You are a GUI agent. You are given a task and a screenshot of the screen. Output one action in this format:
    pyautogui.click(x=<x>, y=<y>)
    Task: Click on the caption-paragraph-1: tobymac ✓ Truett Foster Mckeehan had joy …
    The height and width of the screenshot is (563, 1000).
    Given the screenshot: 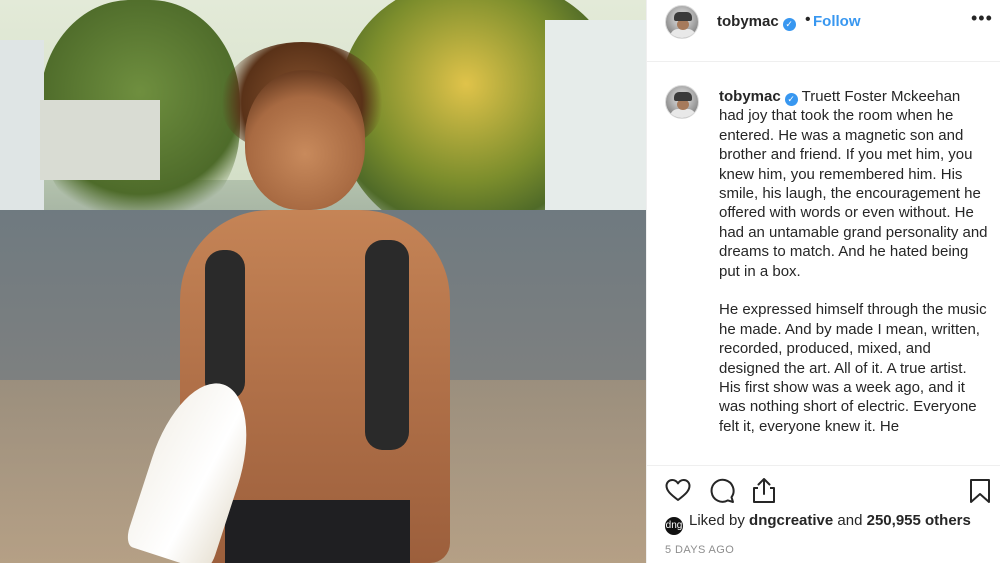 What is the action you would take?
    pyautogui.click(x=854, y=184)
    